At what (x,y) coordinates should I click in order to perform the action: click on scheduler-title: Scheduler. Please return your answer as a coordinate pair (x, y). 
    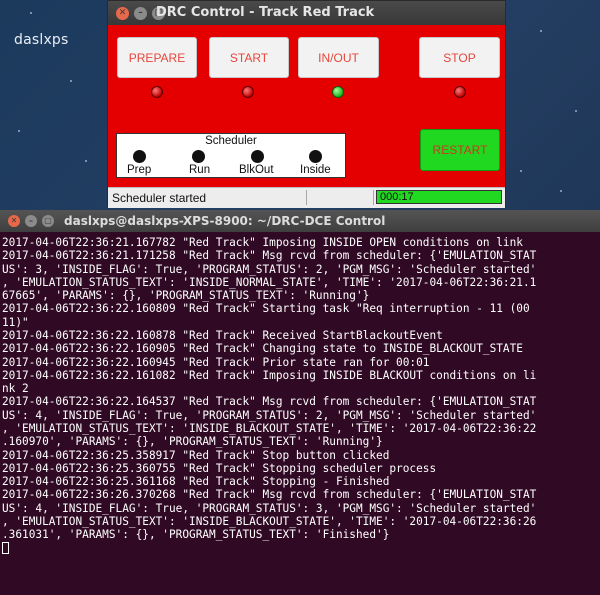
    Looking at the image, I should click on (231, 141).